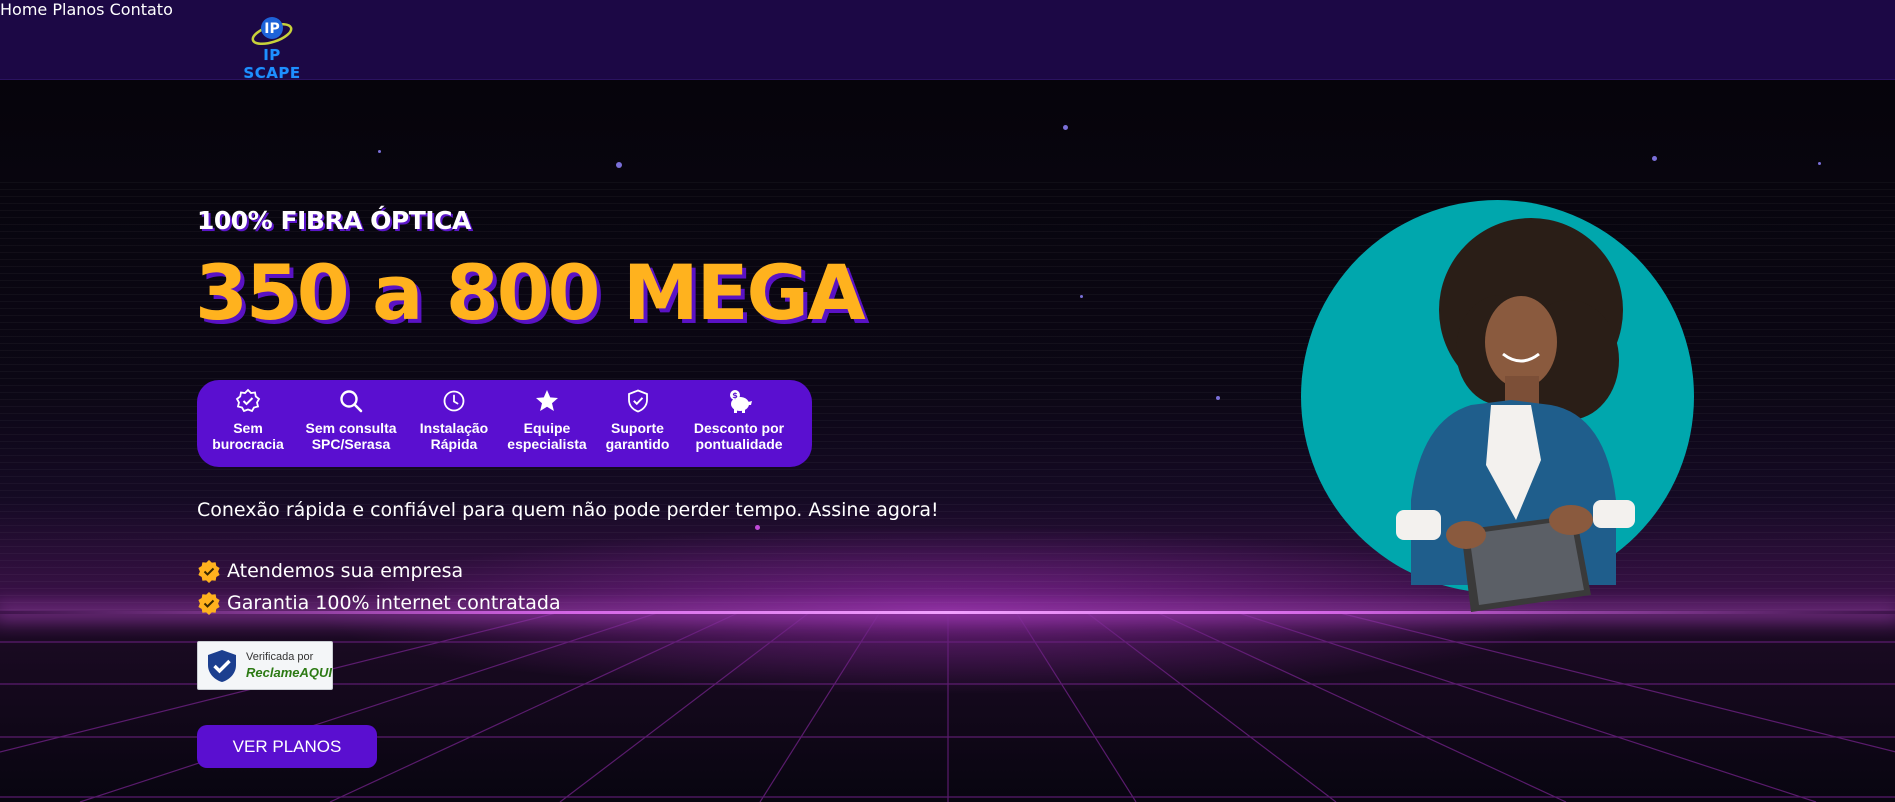 The image size is (1895, 802). Describe the element at coordinates (739, 444) in the screenshot. I see `feature-label-line2: pontualidade` at that location.